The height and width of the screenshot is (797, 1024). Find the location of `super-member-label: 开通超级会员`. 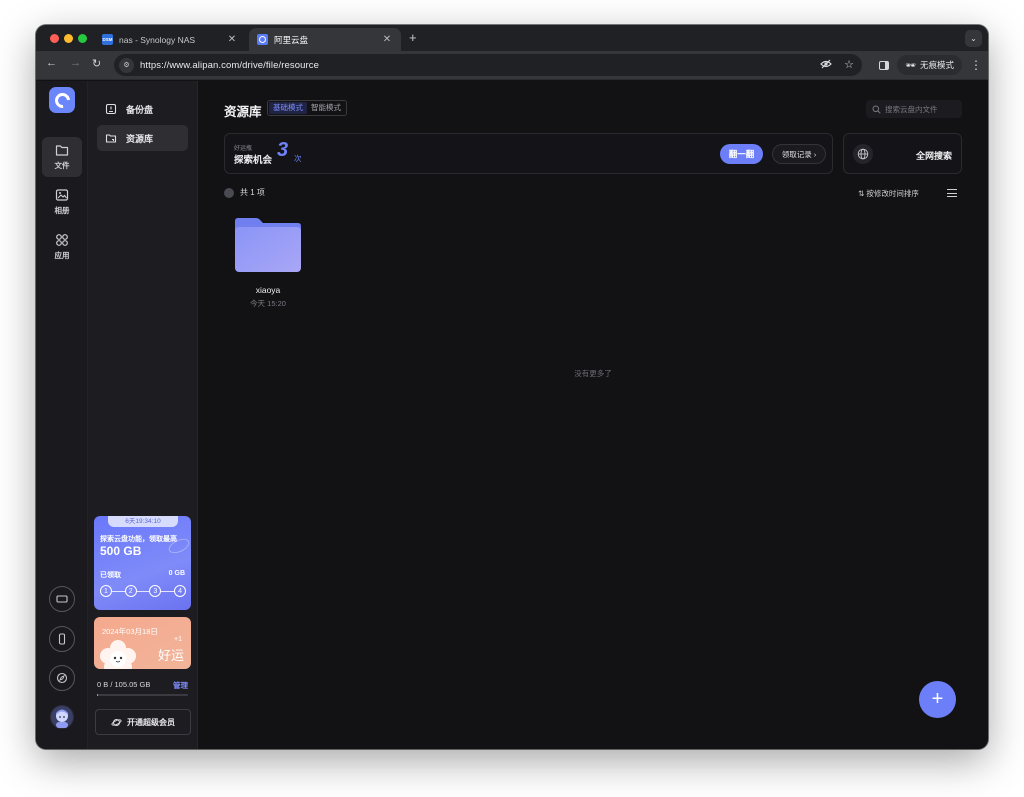

super-member-label: 开通超级会员 is located at coordinates (151, 722).